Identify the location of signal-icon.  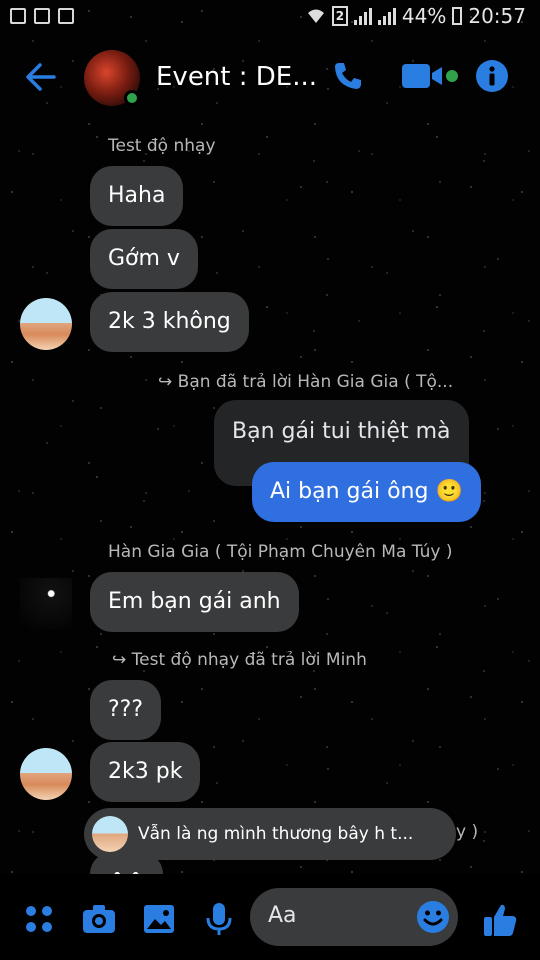
(362, 16).